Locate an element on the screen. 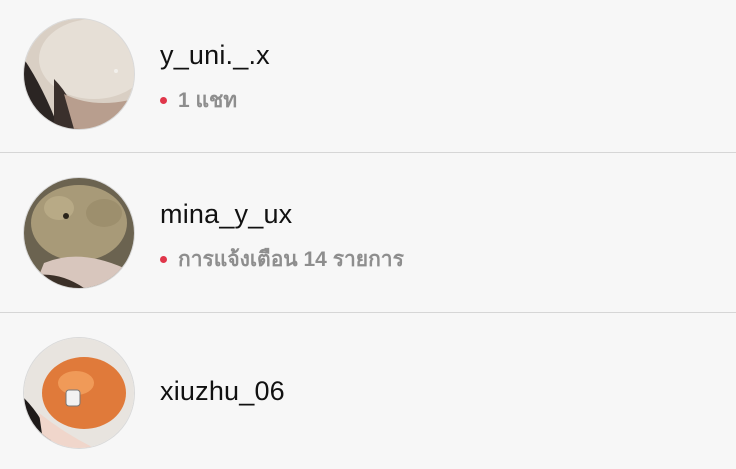 The width and height of the screenshot is (736, 469). chat-count: 1 แชท is located at coordinates (198, 100).